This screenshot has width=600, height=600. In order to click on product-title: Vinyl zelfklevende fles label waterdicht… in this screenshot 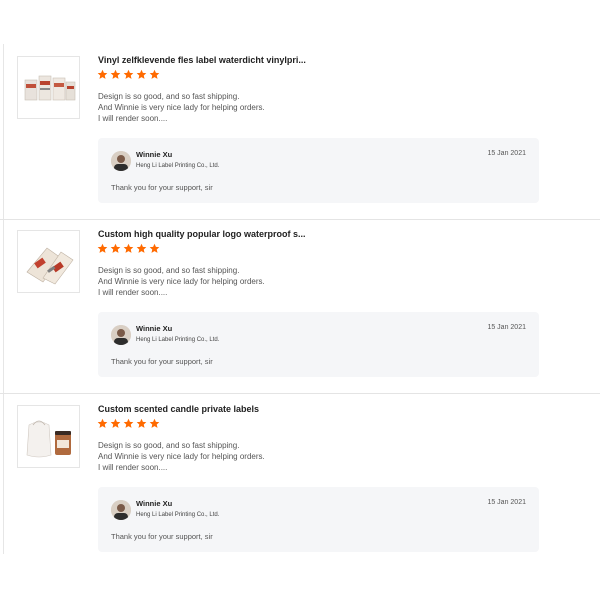, I will do `click(288, 60)`.